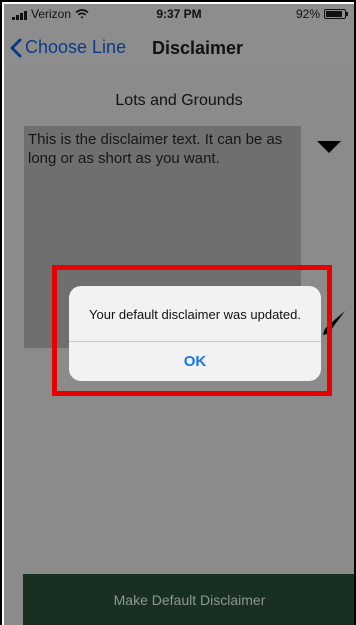 The height and width of the screenshot is (625, 356). What do you see at coordinates (329, 147) in the screenshot?
I see `triangle-down-icon` at bounding box center [329, 147].